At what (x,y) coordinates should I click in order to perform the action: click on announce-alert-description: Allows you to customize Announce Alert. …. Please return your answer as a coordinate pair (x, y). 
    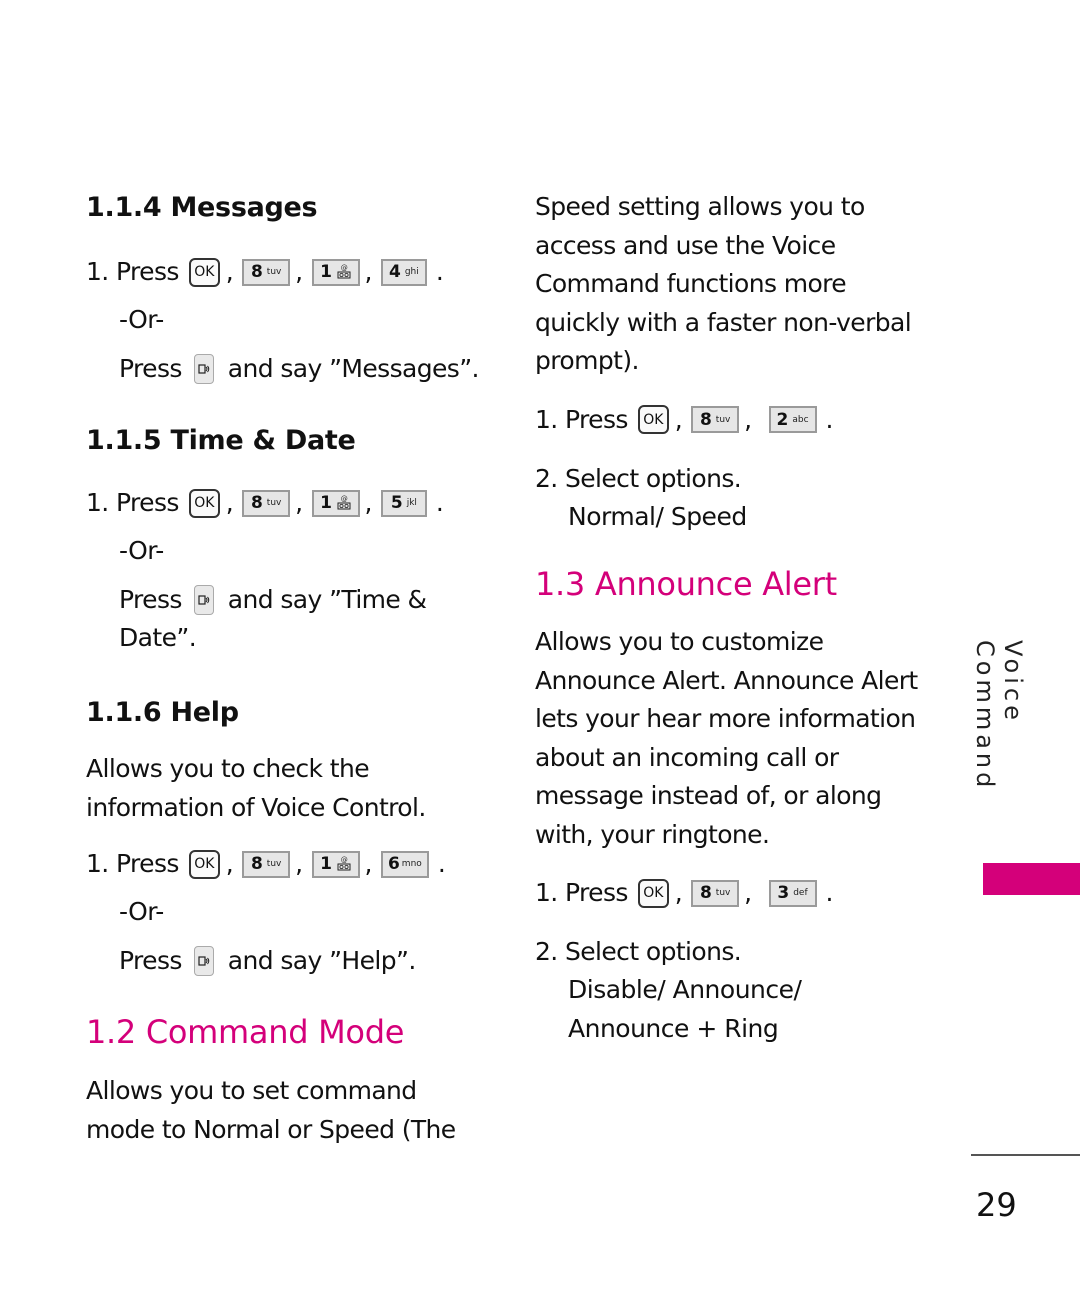
    Looking at the image, I should click on (726, 738).